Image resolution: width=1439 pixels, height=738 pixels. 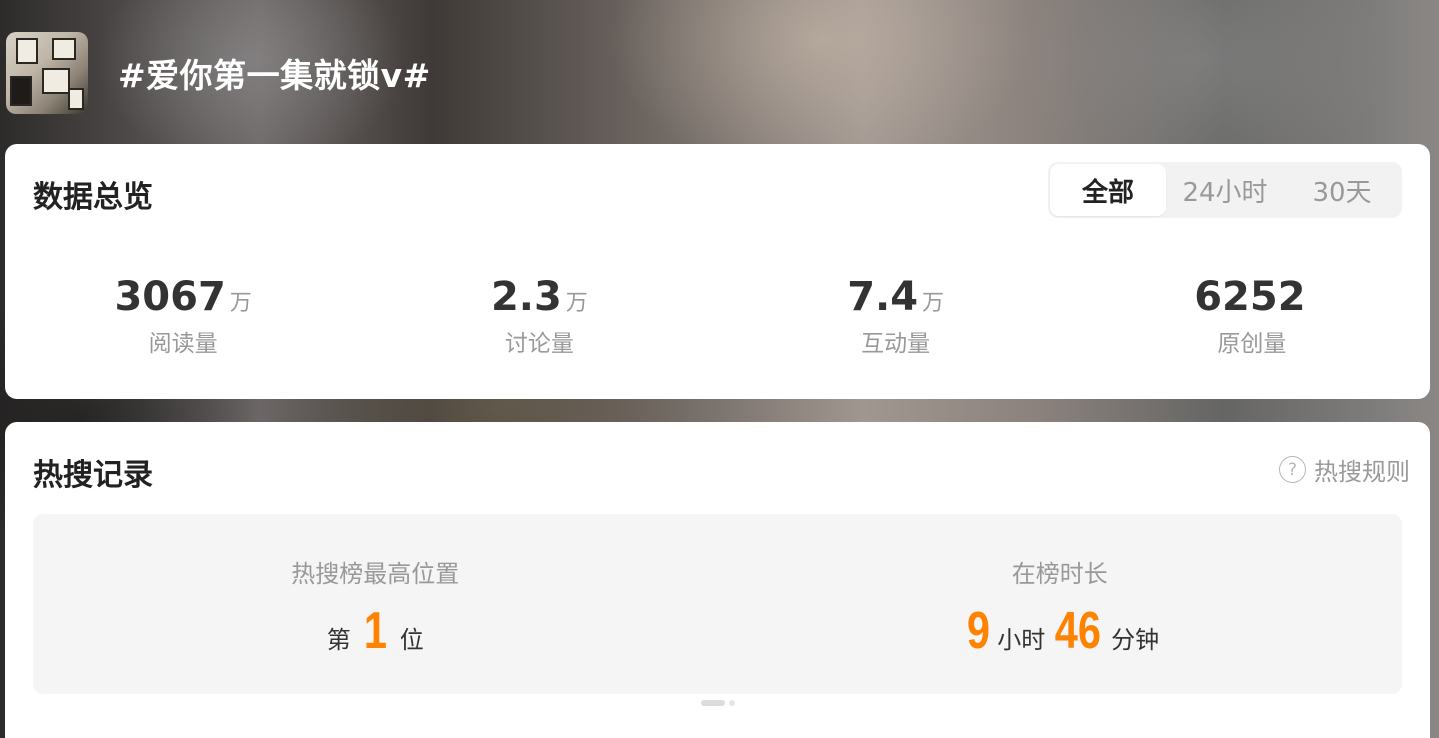 I want to click on minutes-unit: 分钟, so click(x=1135, y=640).